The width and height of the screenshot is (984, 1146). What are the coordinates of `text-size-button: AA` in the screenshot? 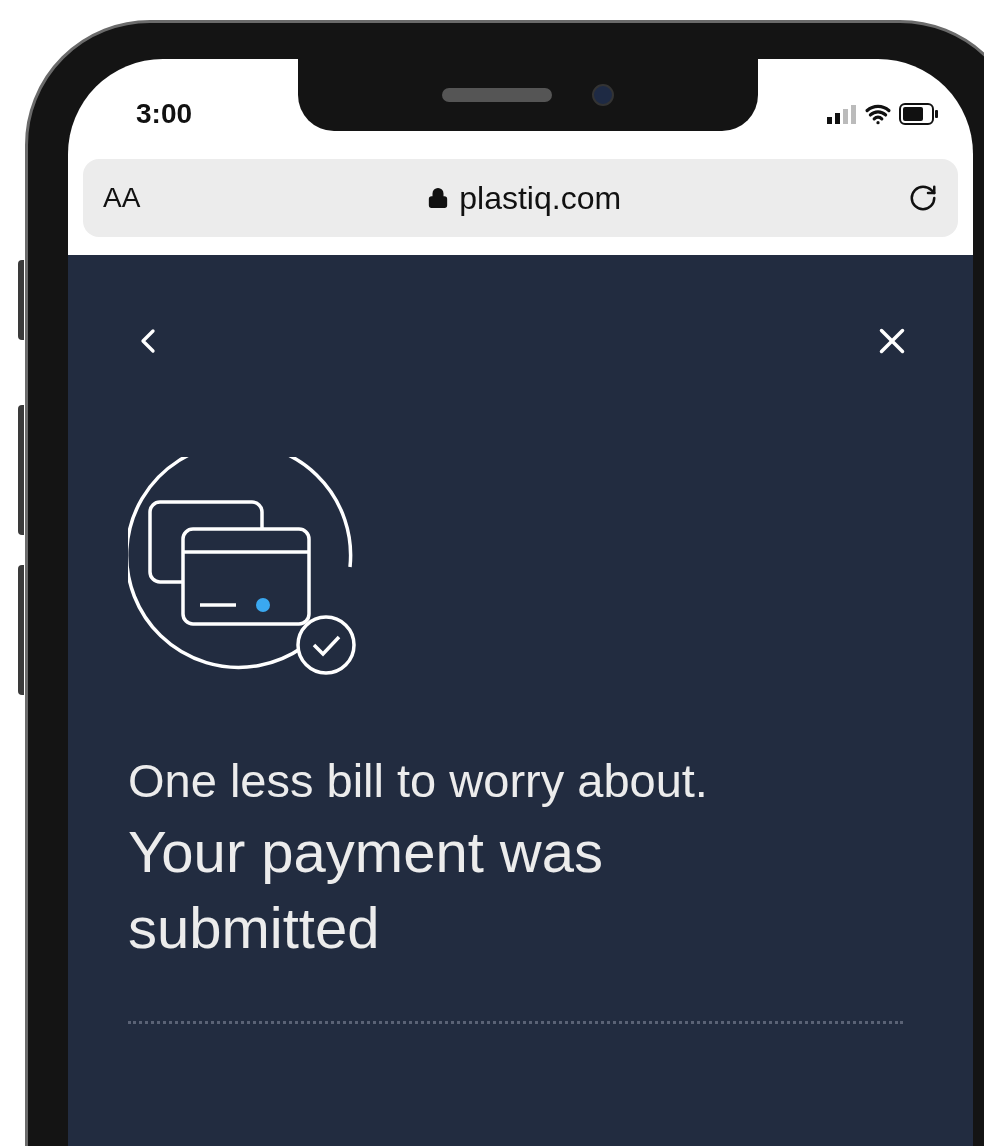 It's located at (122, 198).